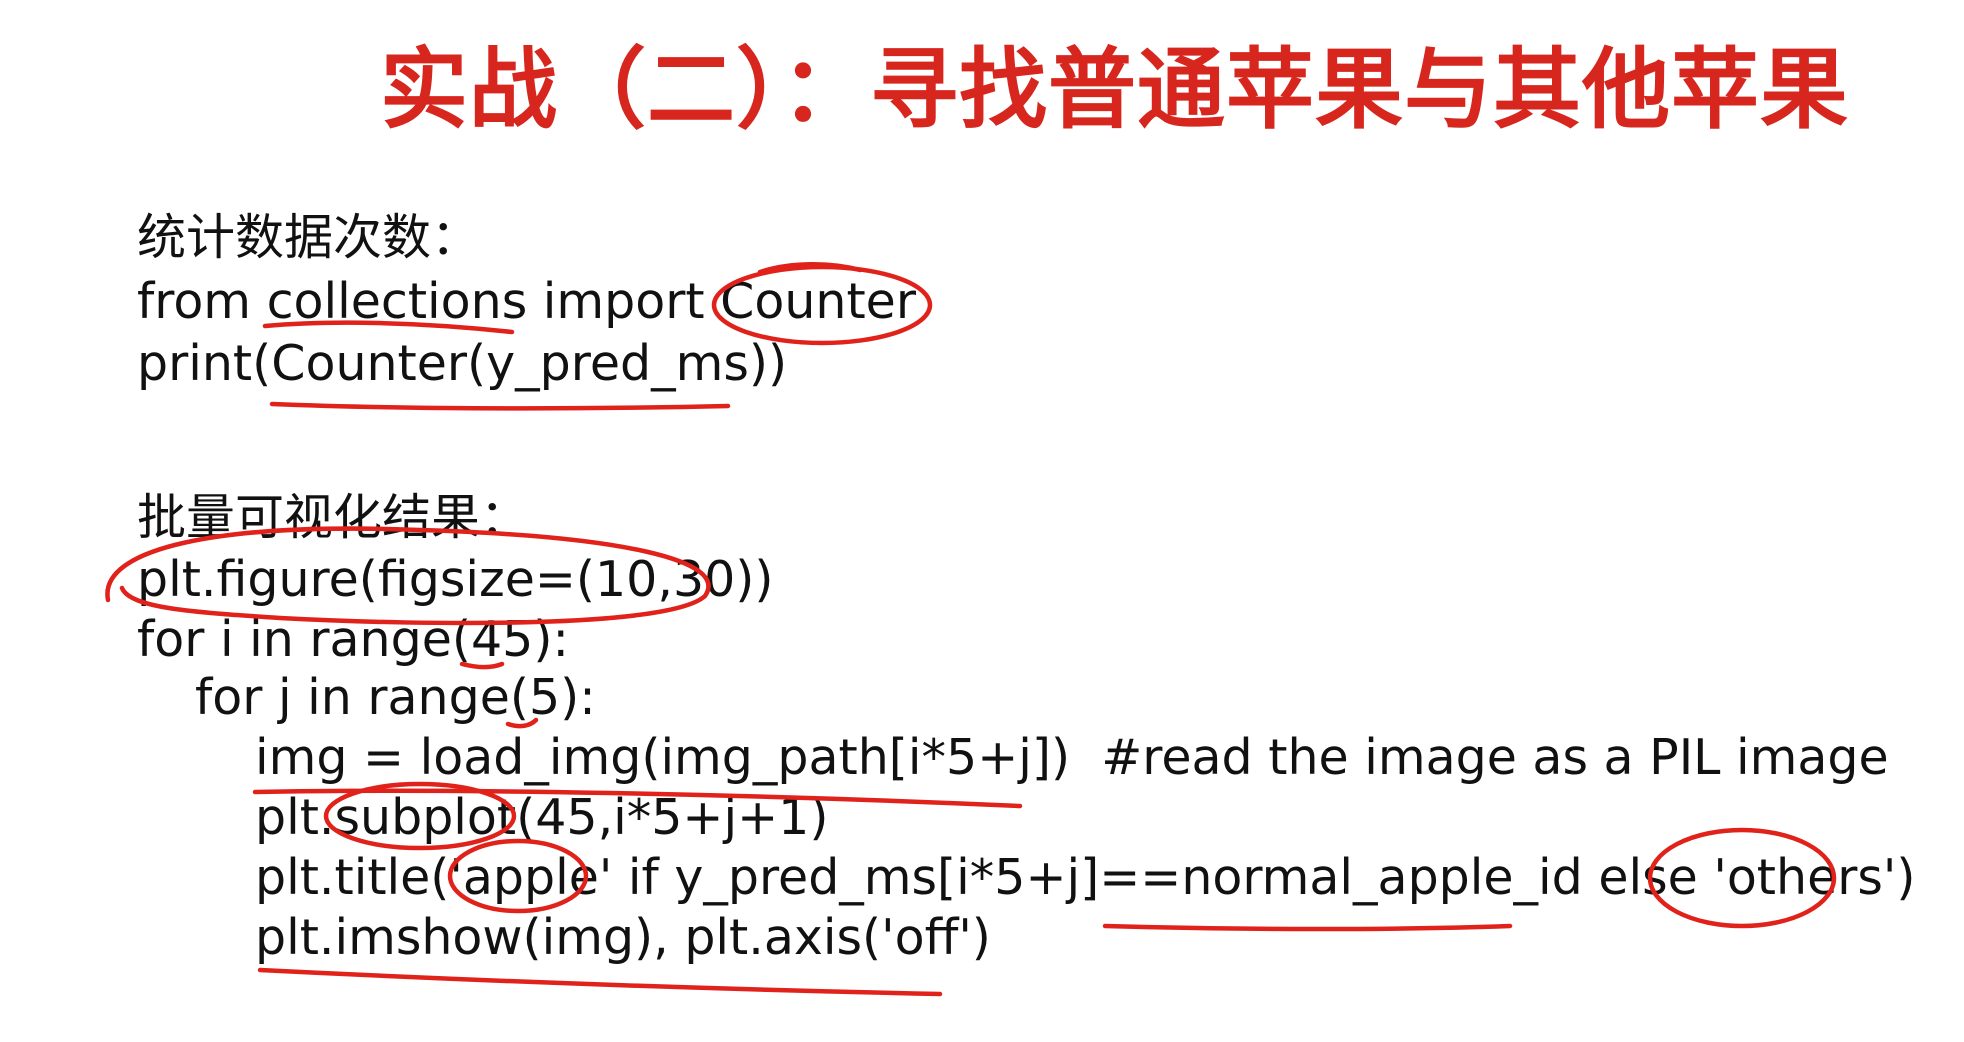 The image size is (1964, 1042). What do you see at coordinates (542, 817) in the screenshot?
I see `code-line-subplot: plt.subplot(45,i*5+j+1)` at bounding box center [542, 817].